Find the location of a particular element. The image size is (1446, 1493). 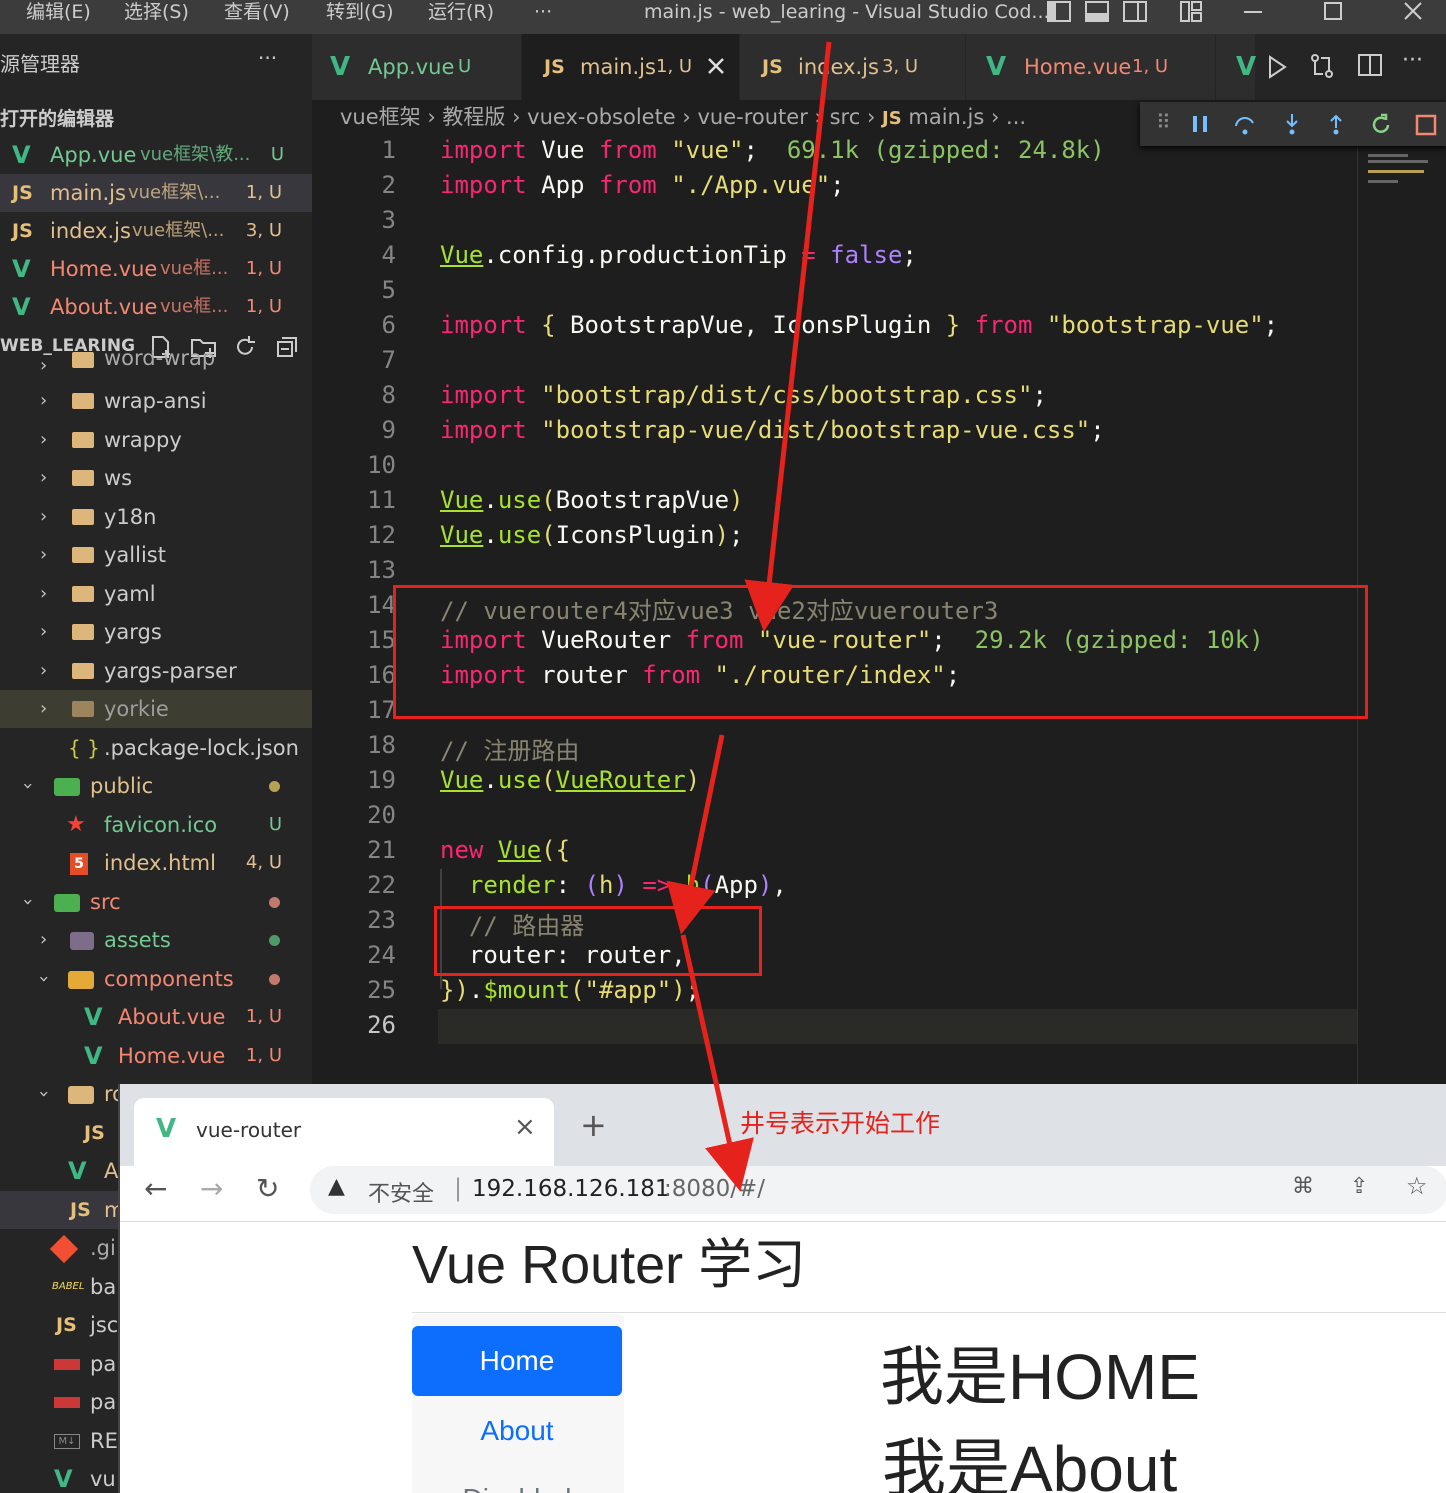

compare-changes-icon is located at coordinates (1322, 66).